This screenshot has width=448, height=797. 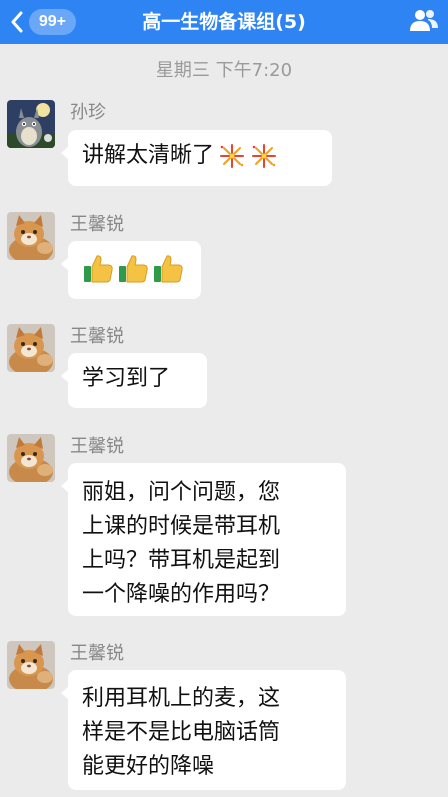 I want to click on sender-name: 孙珍, so click(x=88, y=112).